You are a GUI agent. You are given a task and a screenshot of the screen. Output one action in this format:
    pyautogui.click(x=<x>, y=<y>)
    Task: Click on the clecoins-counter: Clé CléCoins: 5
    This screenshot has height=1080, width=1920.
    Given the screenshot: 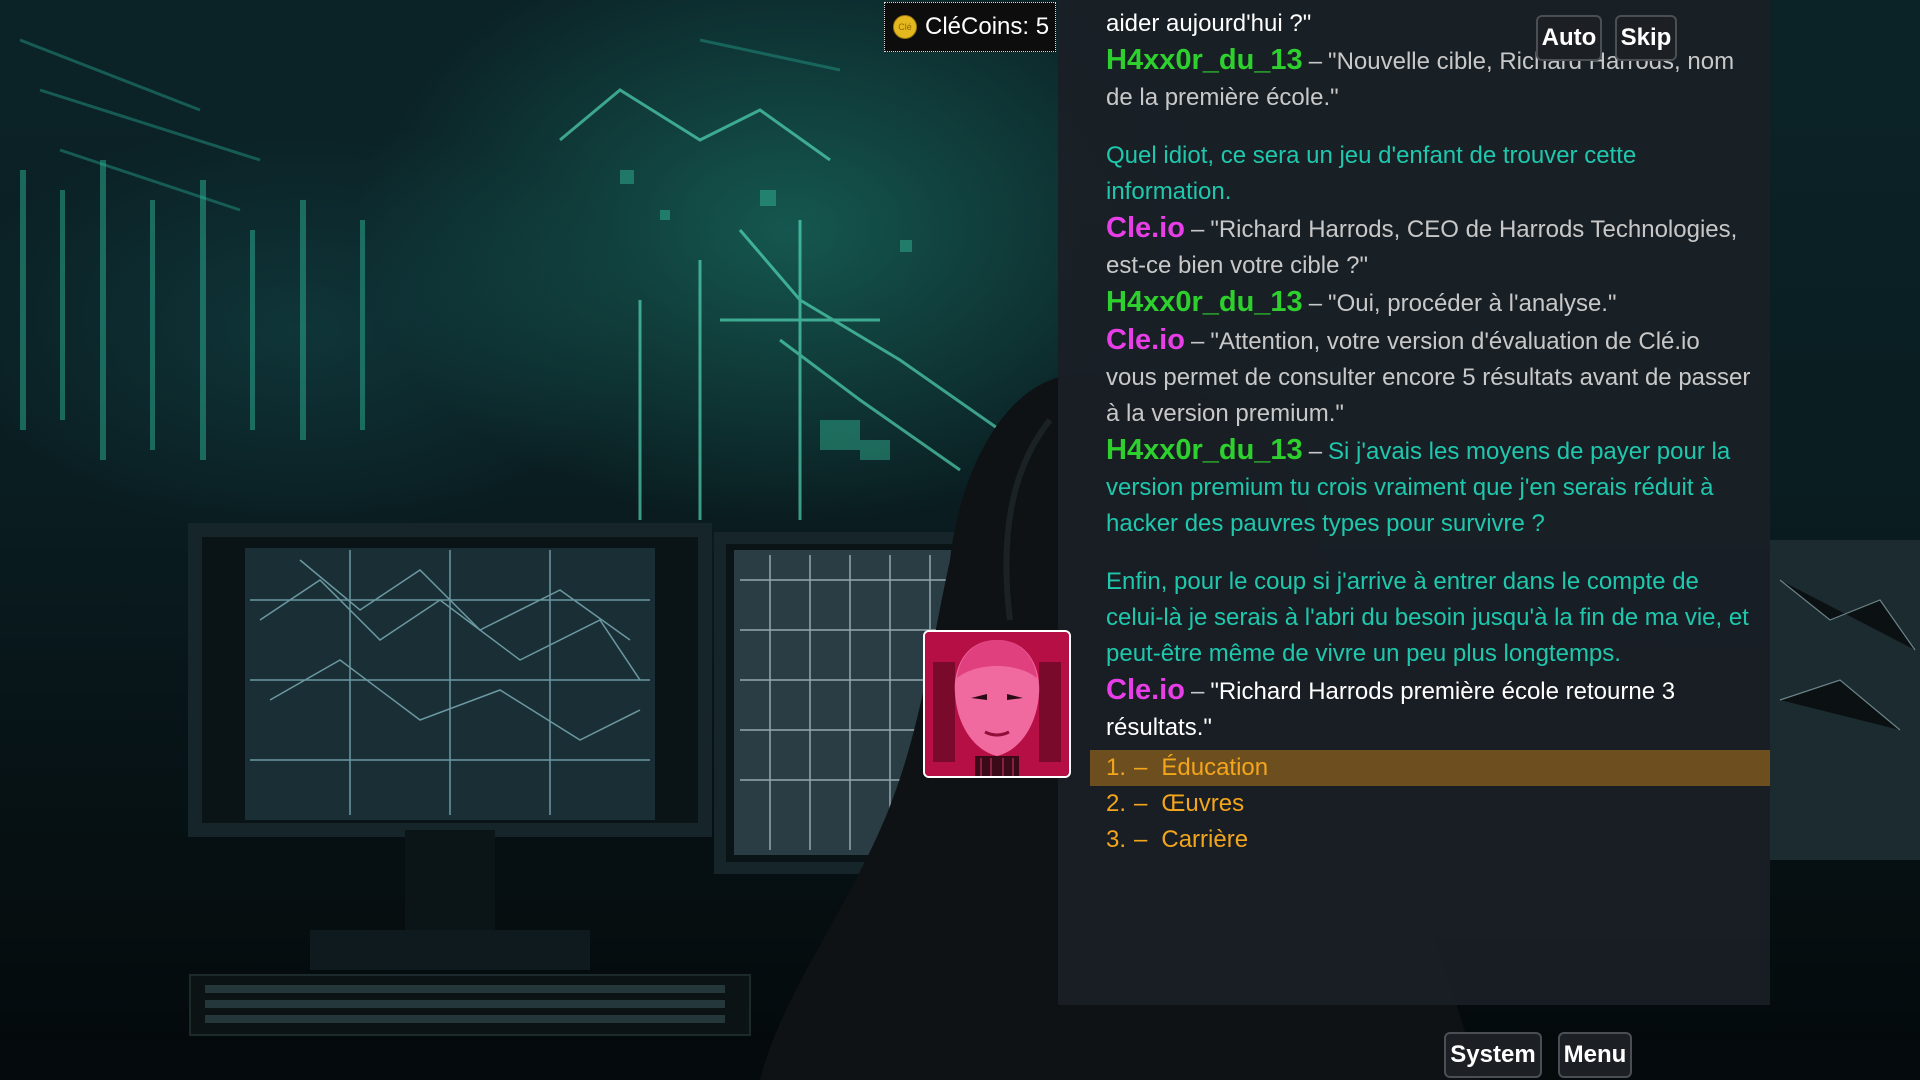 What is the action you would take?
    pyautogui.click(x=970, y=27)
    